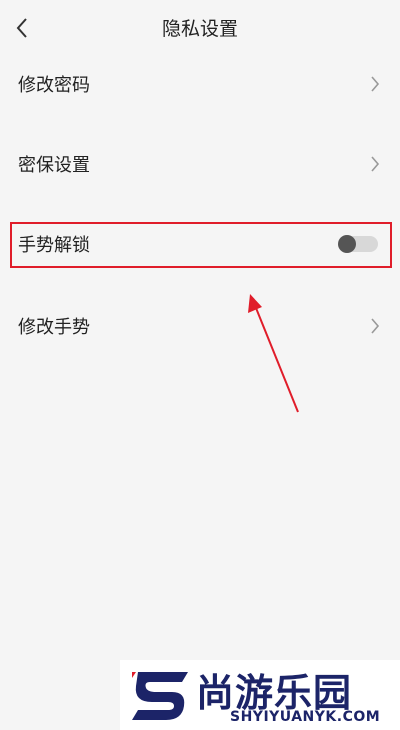  Describe the element at coordinates (358, 244) in the screenshot. I see `gesture-unlock-toggle` at that location.